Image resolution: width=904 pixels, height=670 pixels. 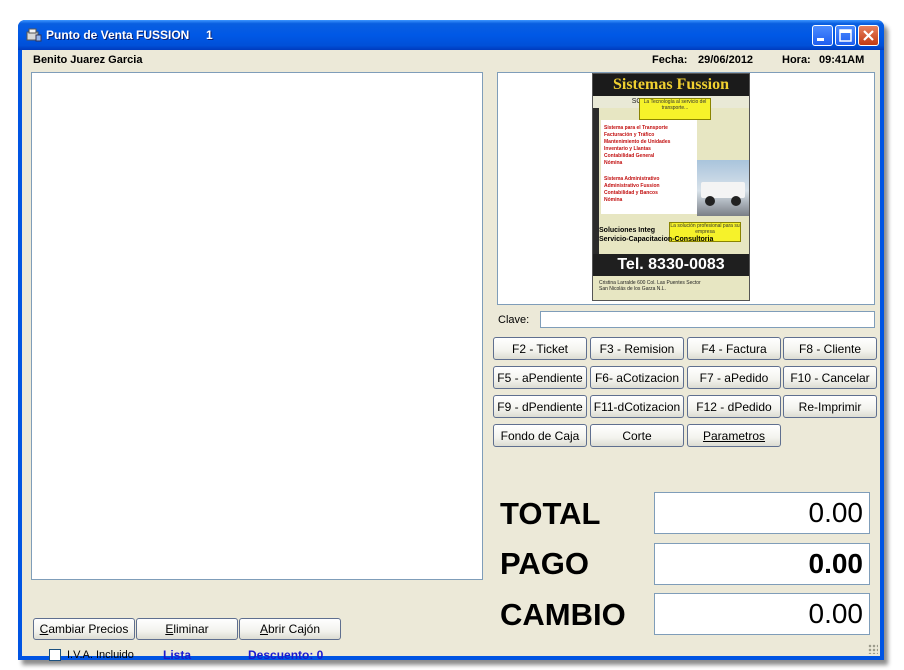 What do you see at coordinates (734, 377) in the screenshot?
I see `f7-apedido-button: F7 - aPedido` at bounding box center [734, 377].